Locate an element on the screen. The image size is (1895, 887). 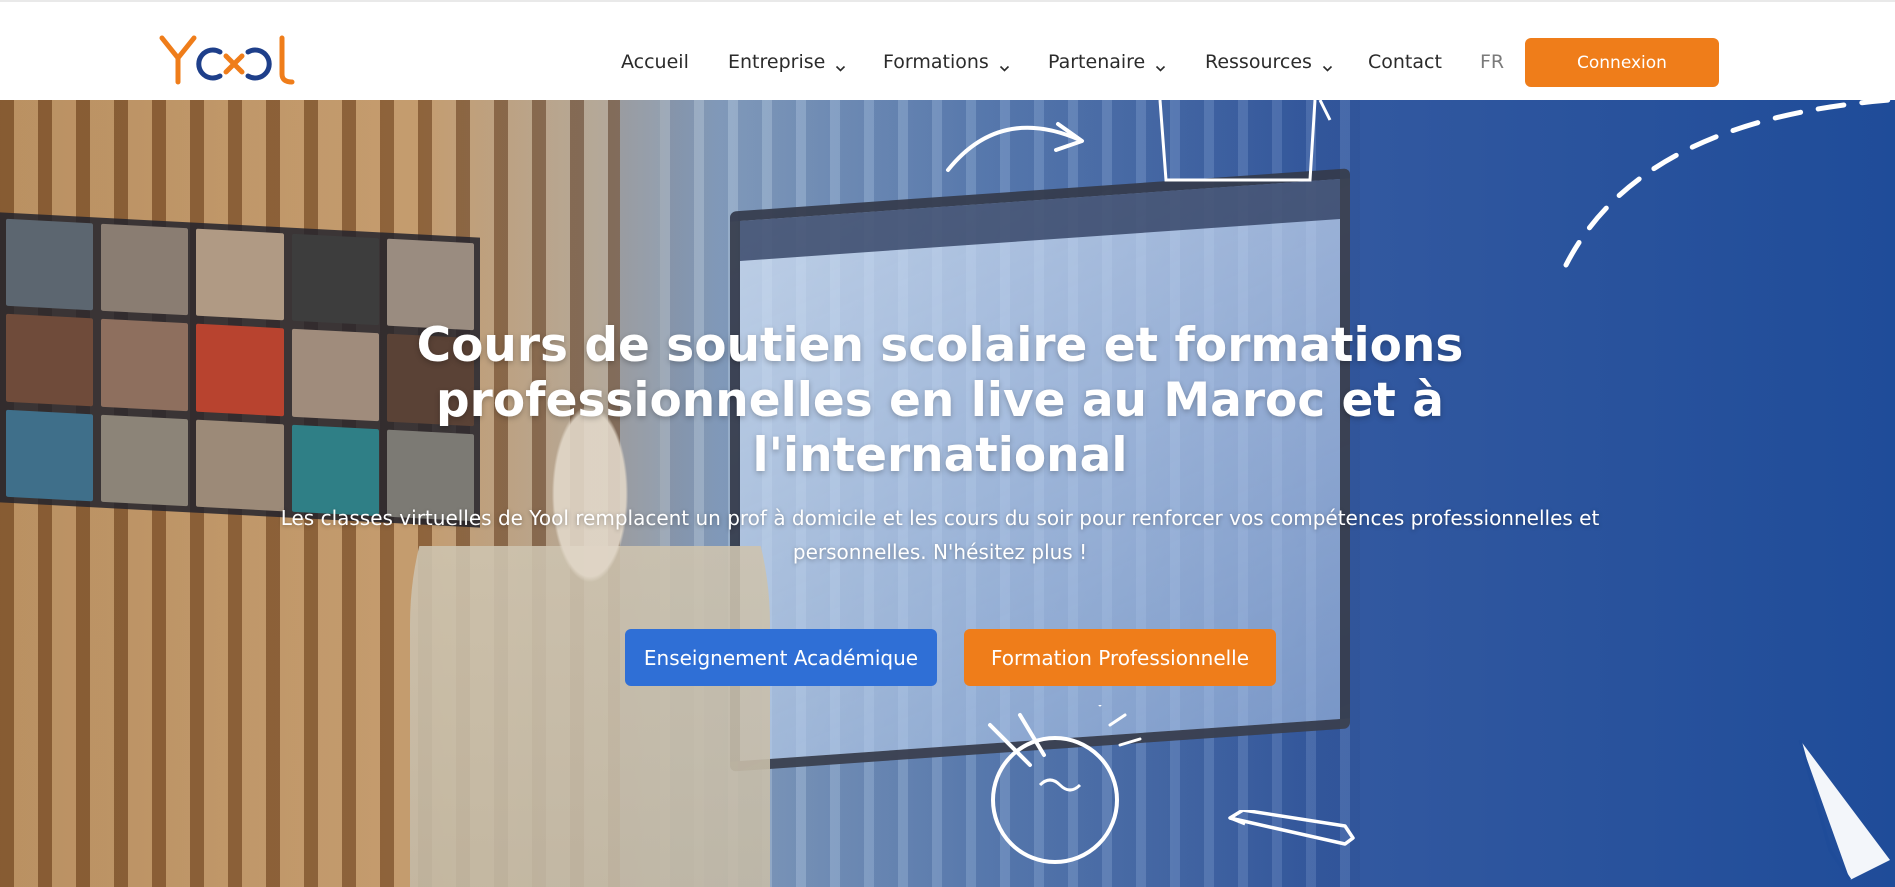
nav-item-label: Formations is located at coordinates (936, 62).